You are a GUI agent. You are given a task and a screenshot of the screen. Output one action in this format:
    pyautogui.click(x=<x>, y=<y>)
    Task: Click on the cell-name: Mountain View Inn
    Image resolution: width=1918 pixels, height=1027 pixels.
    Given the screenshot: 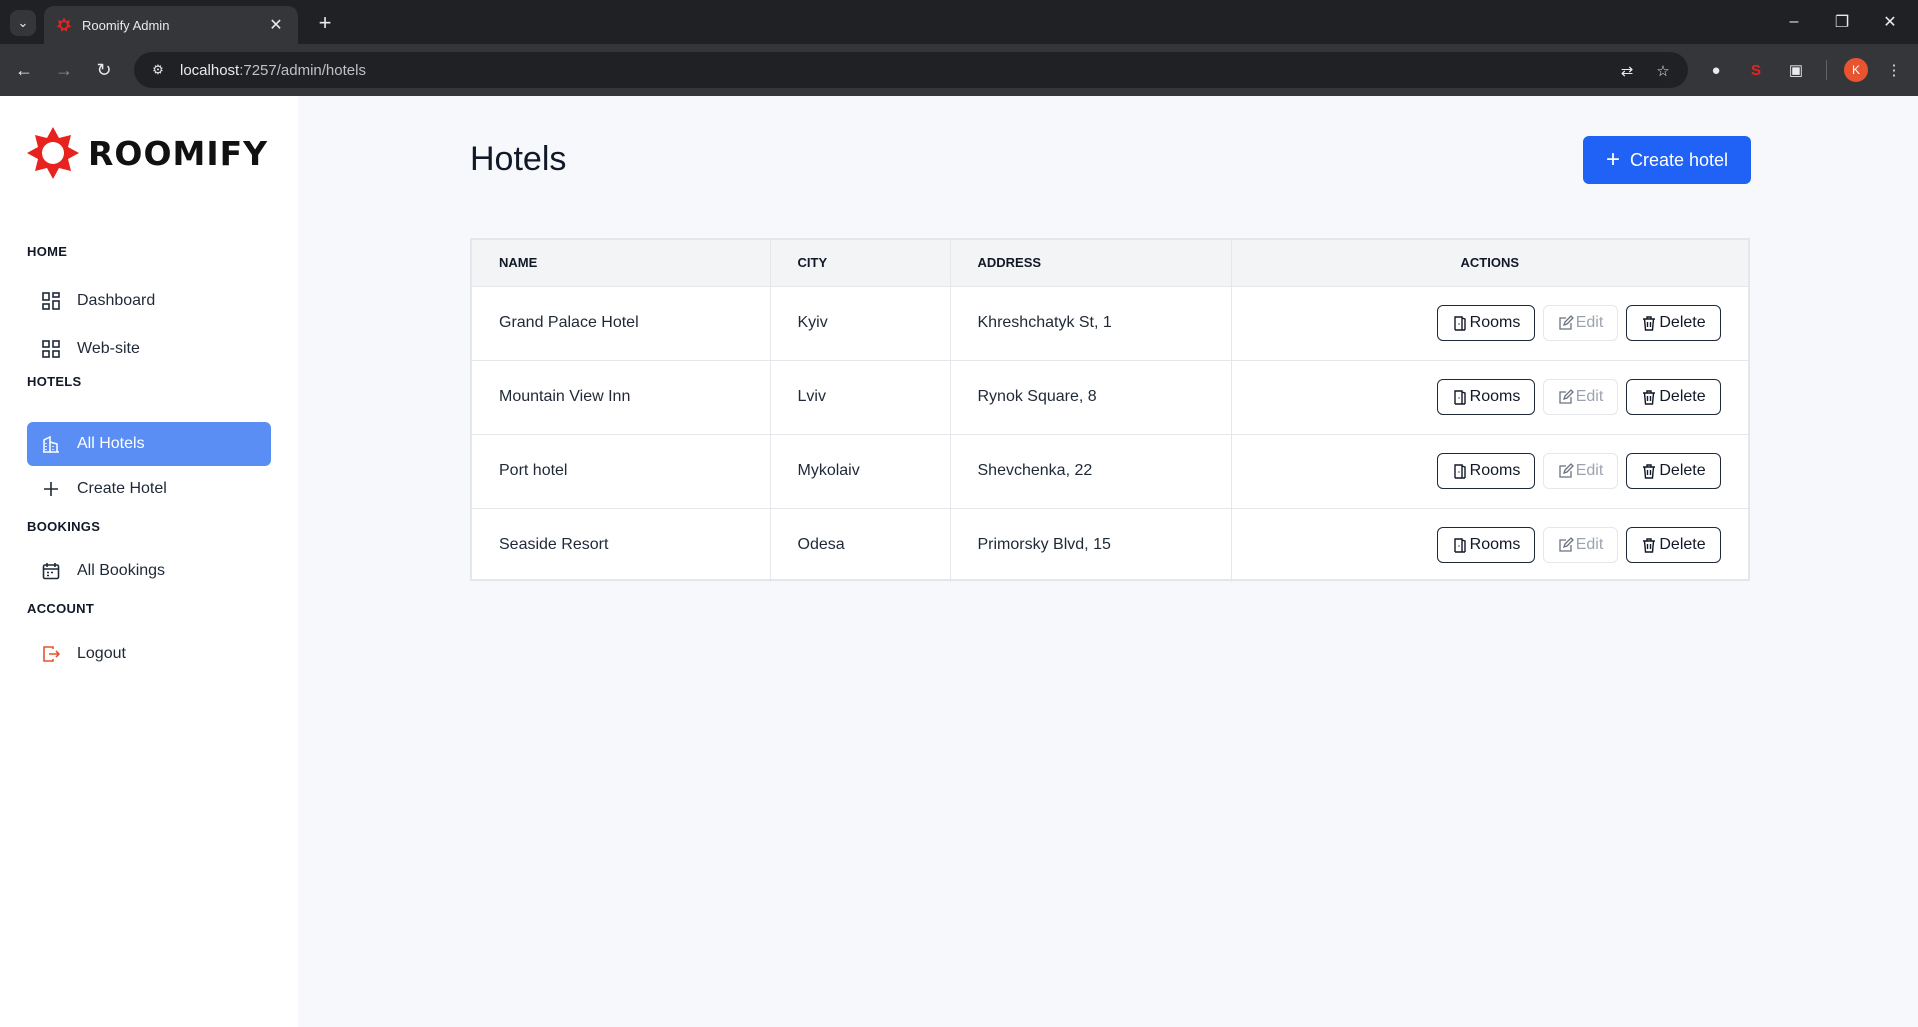 What is the action you would take?
    pyautogui.click(x=621, y=397)
    